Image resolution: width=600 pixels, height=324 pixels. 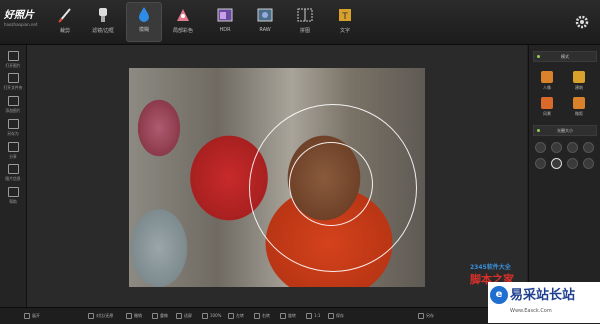 What do you see at coordinates (91, 316) in the screenshot?
I see `compare-icon` at bounding box center [91, 316].